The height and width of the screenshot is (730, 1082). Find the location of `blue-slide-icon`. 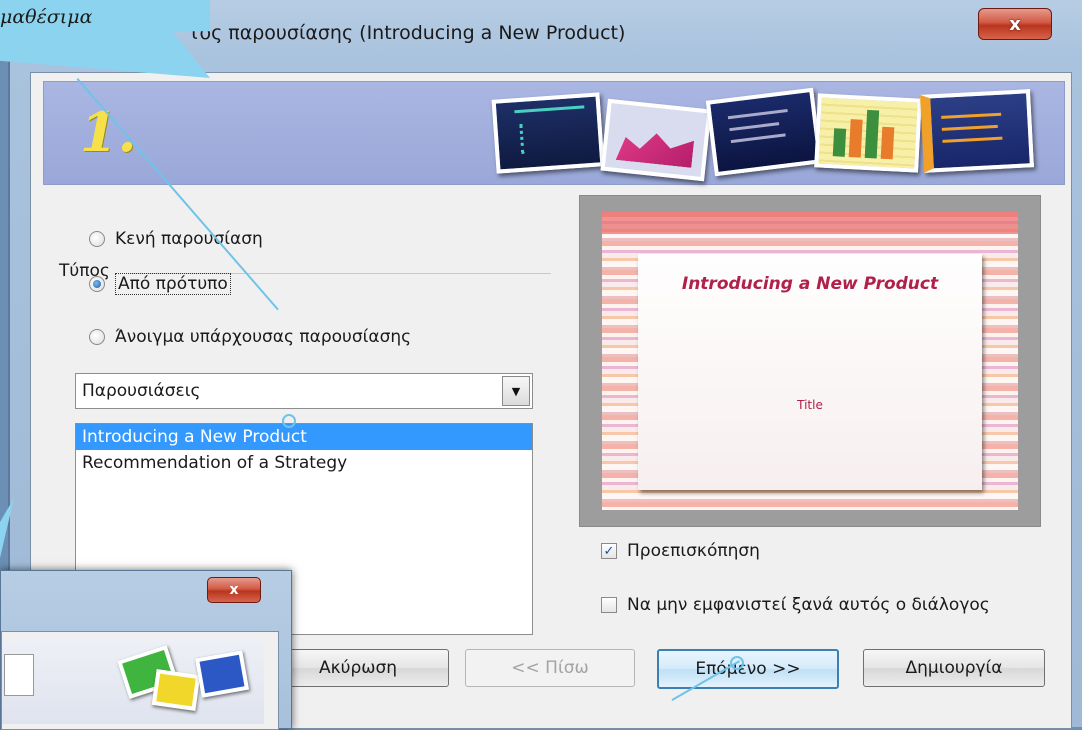

blue-slide-icon is located at coordinates (222, 674).